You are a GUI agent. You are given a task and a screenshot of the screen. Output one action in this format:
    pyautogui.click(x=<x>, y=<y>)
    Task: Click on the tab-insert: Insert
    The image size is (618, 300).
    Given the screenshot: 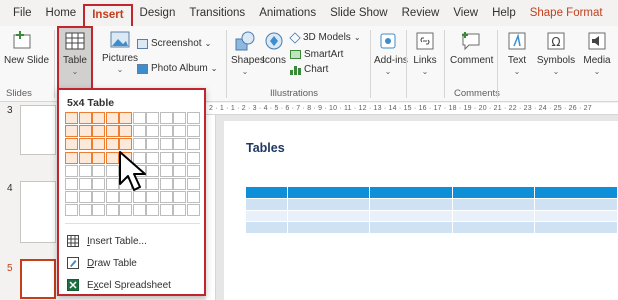 What is the action you would take?
    pyautogui.click(x=108, y=16)
    